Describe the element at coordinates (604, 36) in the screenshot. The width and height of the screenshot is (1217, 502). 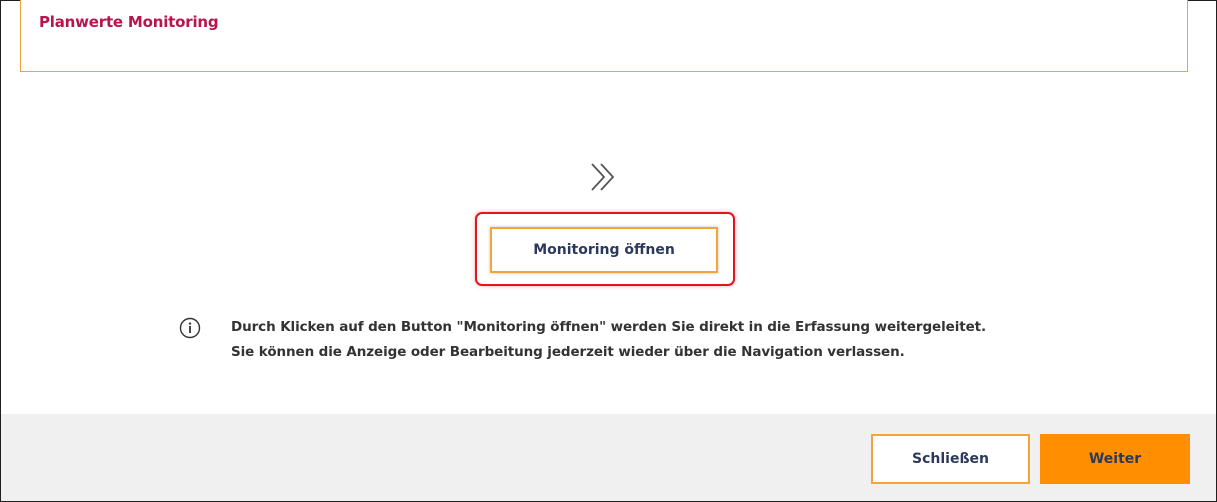
I see `header-panel: Planwerte Monitoring` at that location.